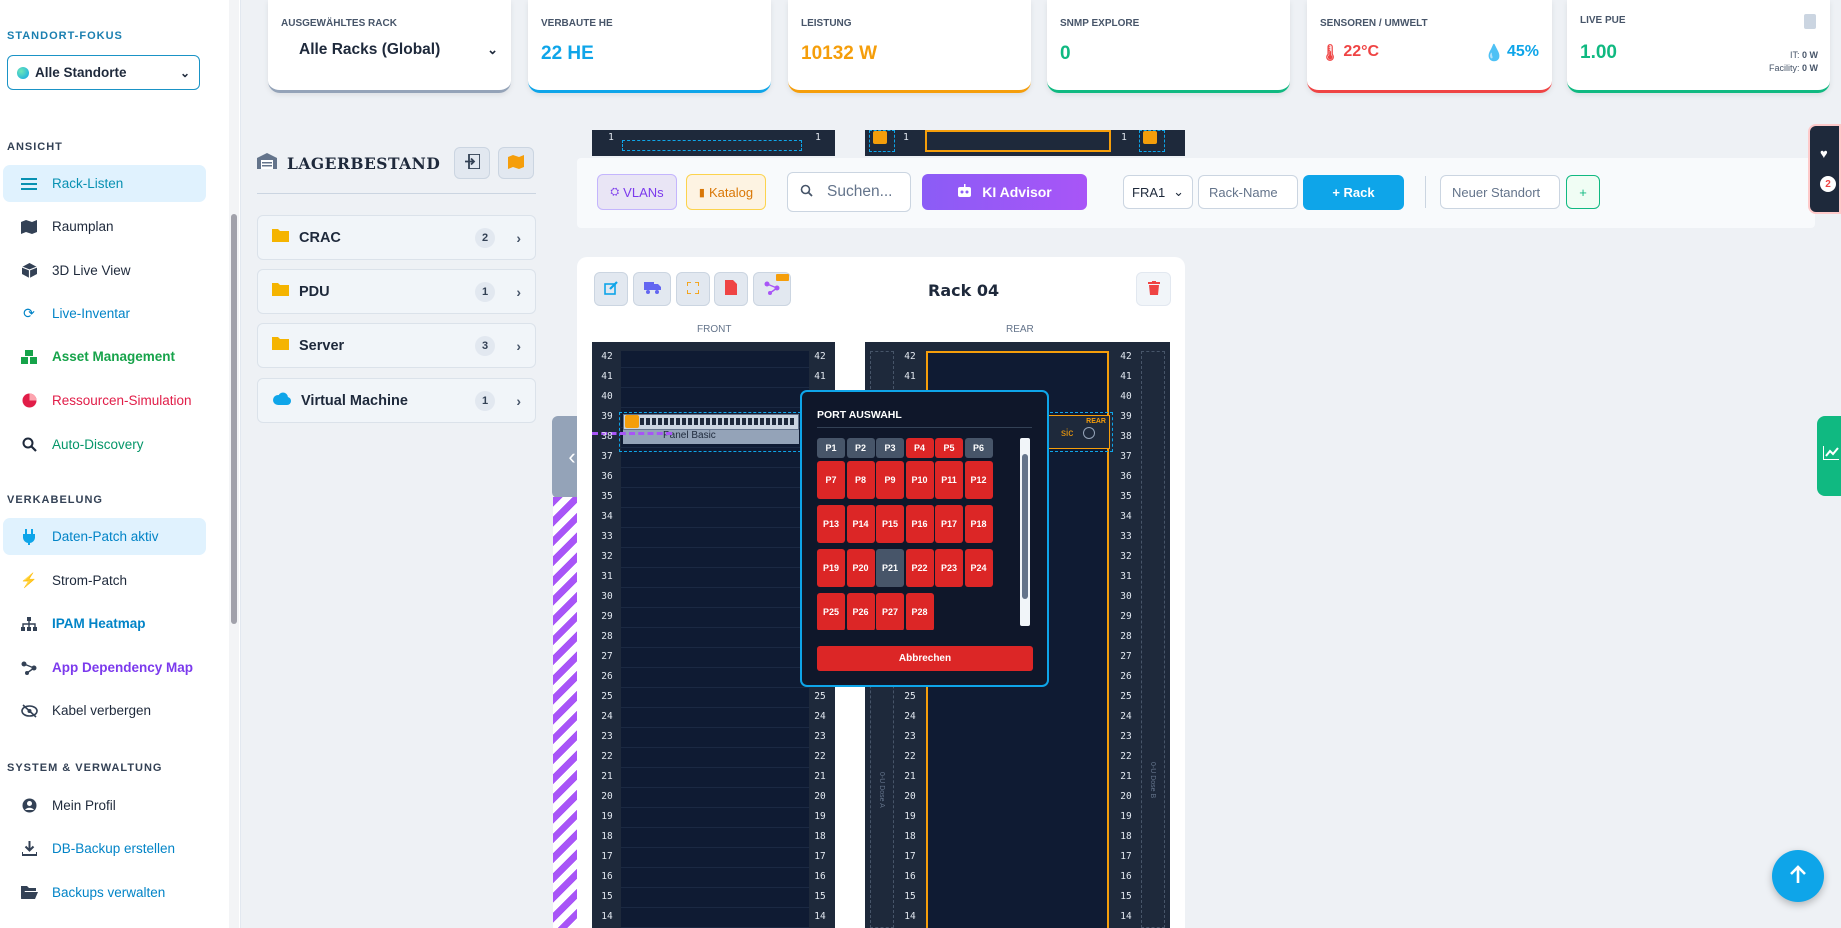 The width and height of the screenshot is (1841, 928). I want to click on port-button: P27, so click(890, 611).